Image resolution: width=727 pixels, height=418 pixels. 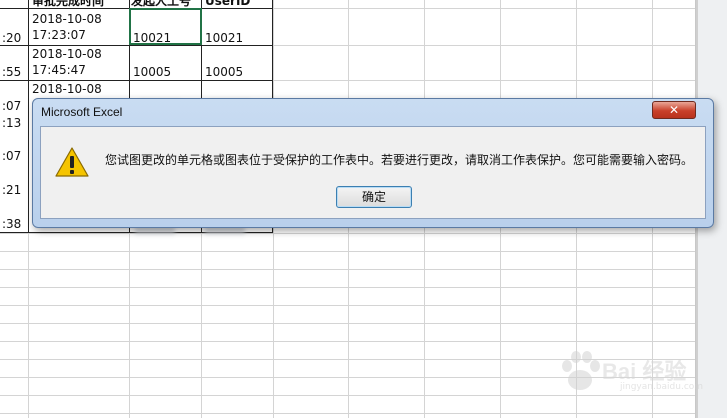 What do you see at coordinates (152, 72) in the screenshot?
I see `cell-initiator-id: 10005` at bounding box center [152, 72].